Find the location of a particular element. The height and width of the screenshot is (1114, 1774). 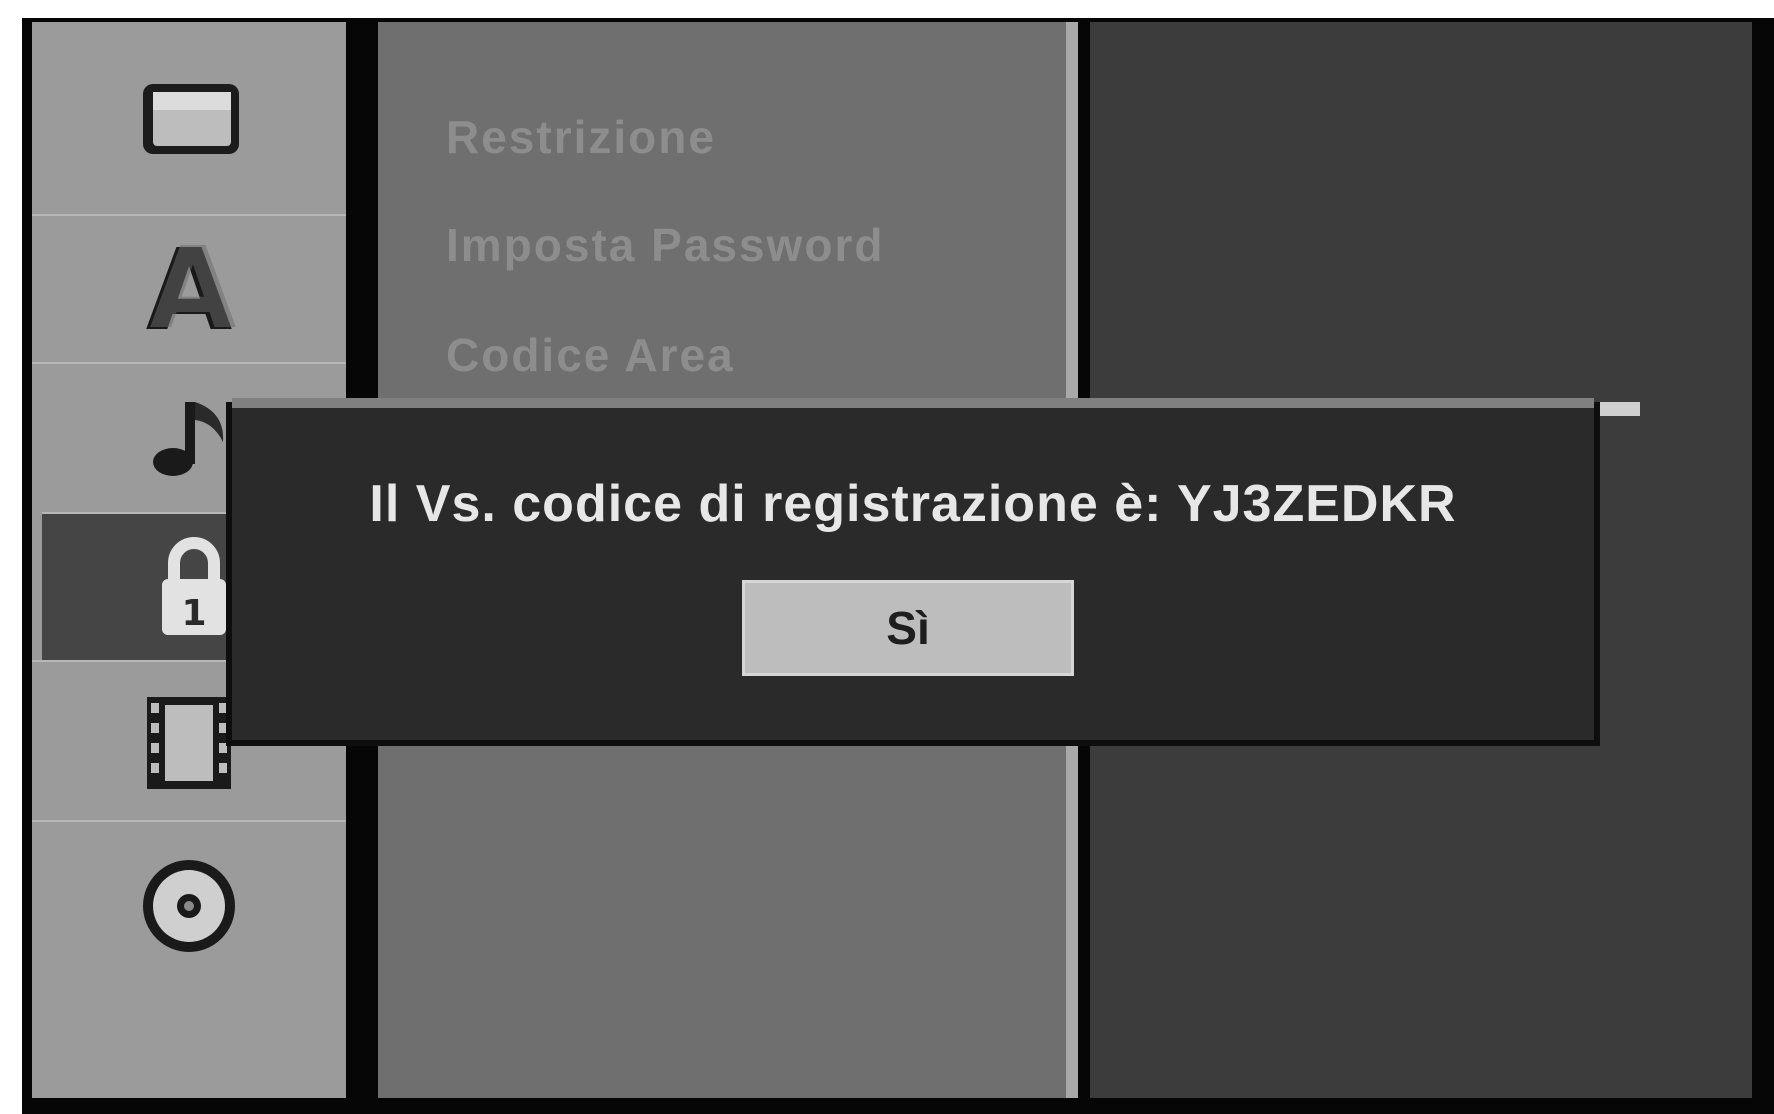

sidebar-item-language: A A is located at coordinates (189, 288).